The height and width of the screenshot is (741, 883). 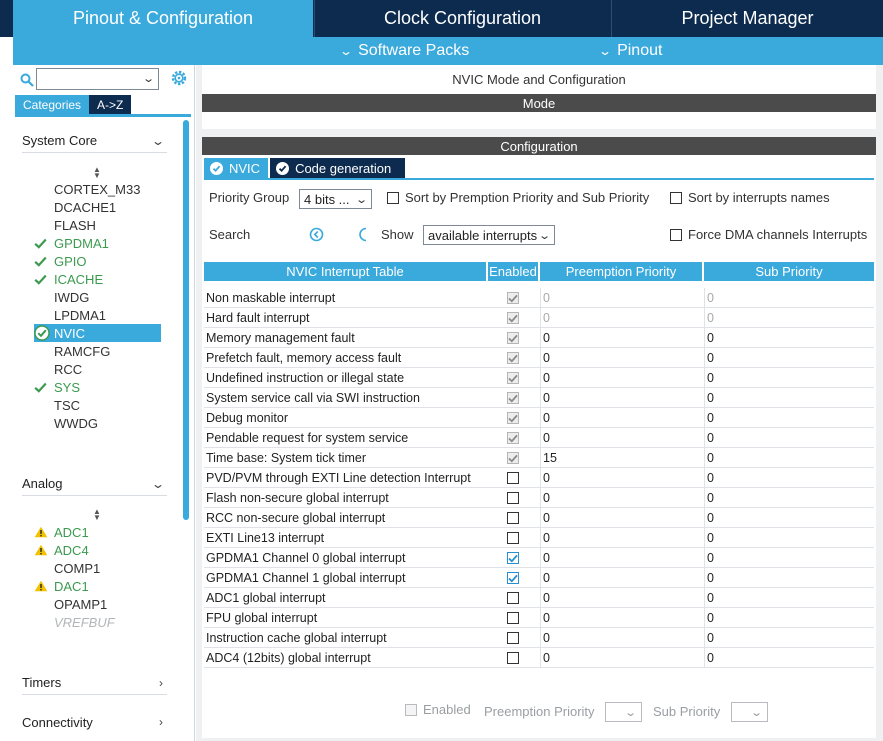 I want to click on table-row: ADC4 (12bits) global interrupt 0 0, so click(x=539, y=658).